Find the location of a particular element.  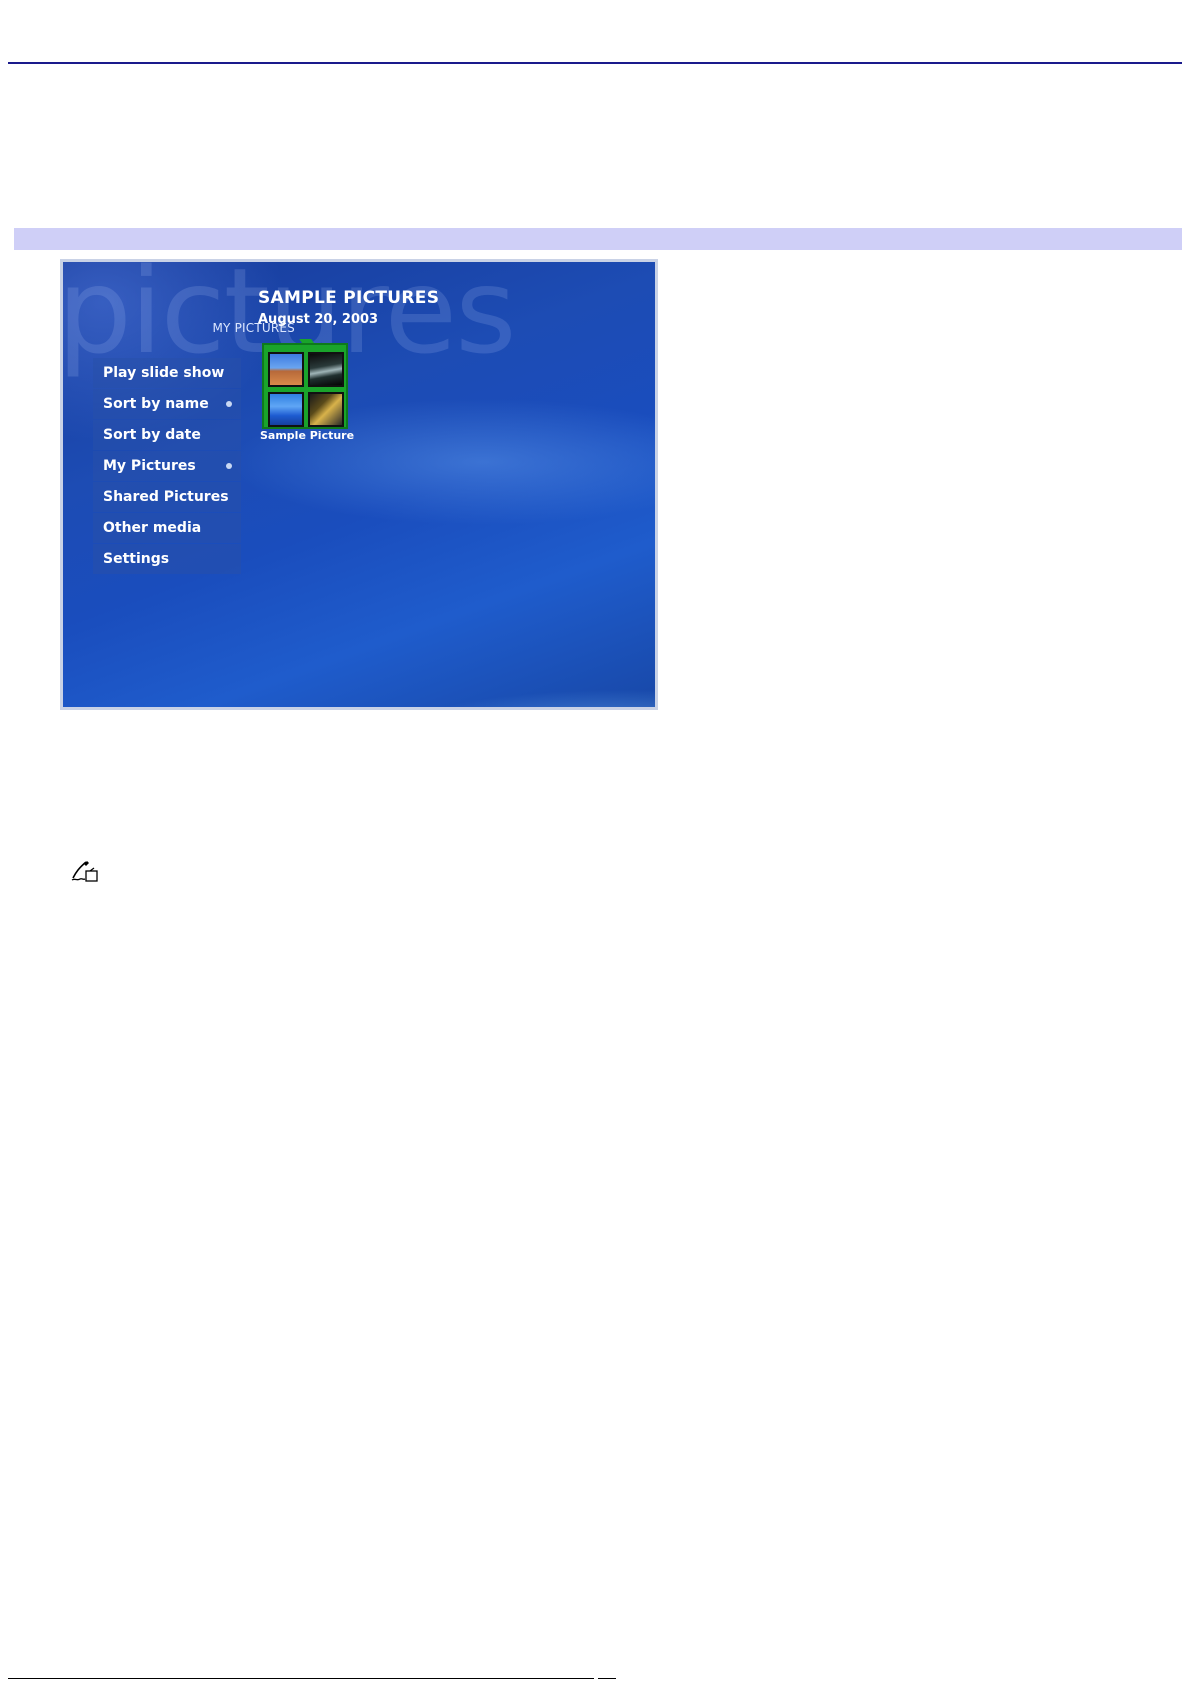

menu-item-label: Shared Pictures is located at coordinates (166, 497).